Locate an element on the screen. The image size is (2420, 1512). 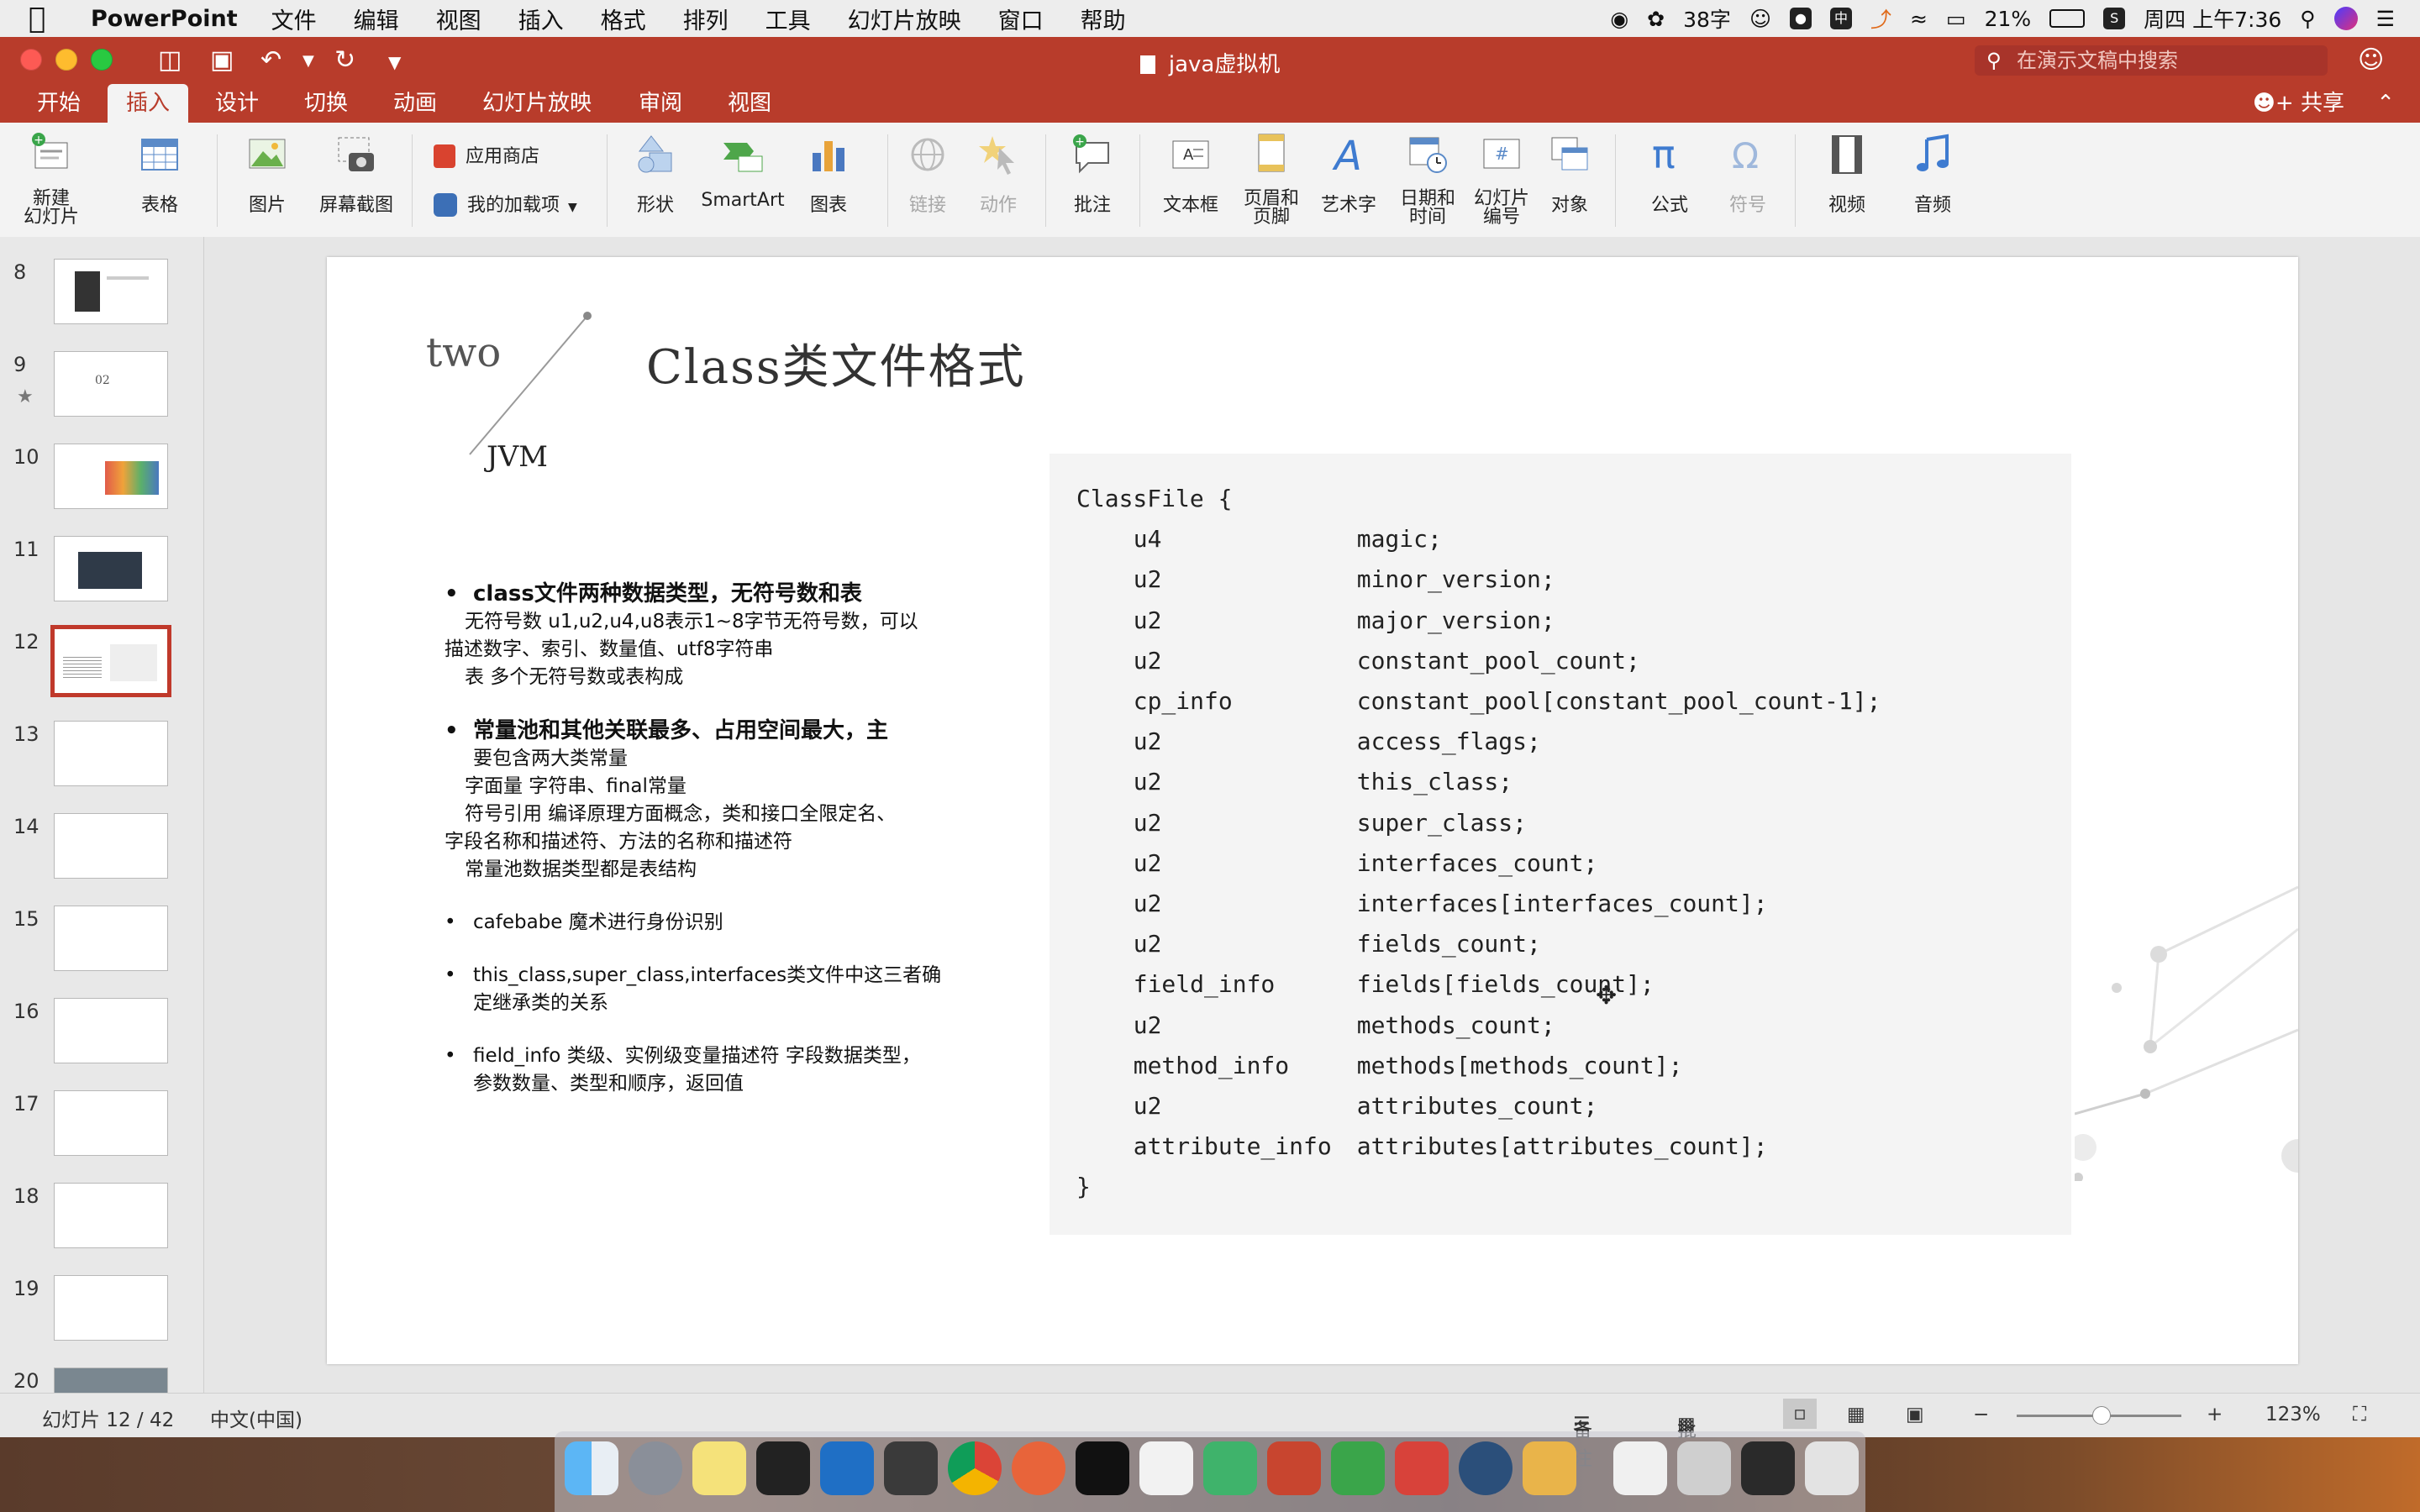
menu-insert: 插入 is located at coordinates (541, 19).